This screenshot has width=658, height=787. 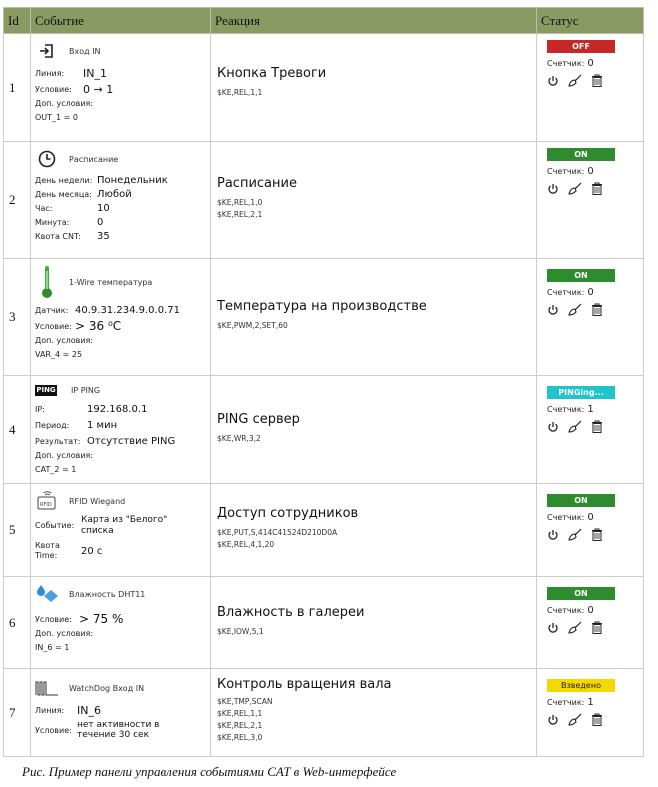 What do you see at coordinates (132, 180) in the screenshot?
I see `field-value: Понедельник` at bounding box center [132, 180].